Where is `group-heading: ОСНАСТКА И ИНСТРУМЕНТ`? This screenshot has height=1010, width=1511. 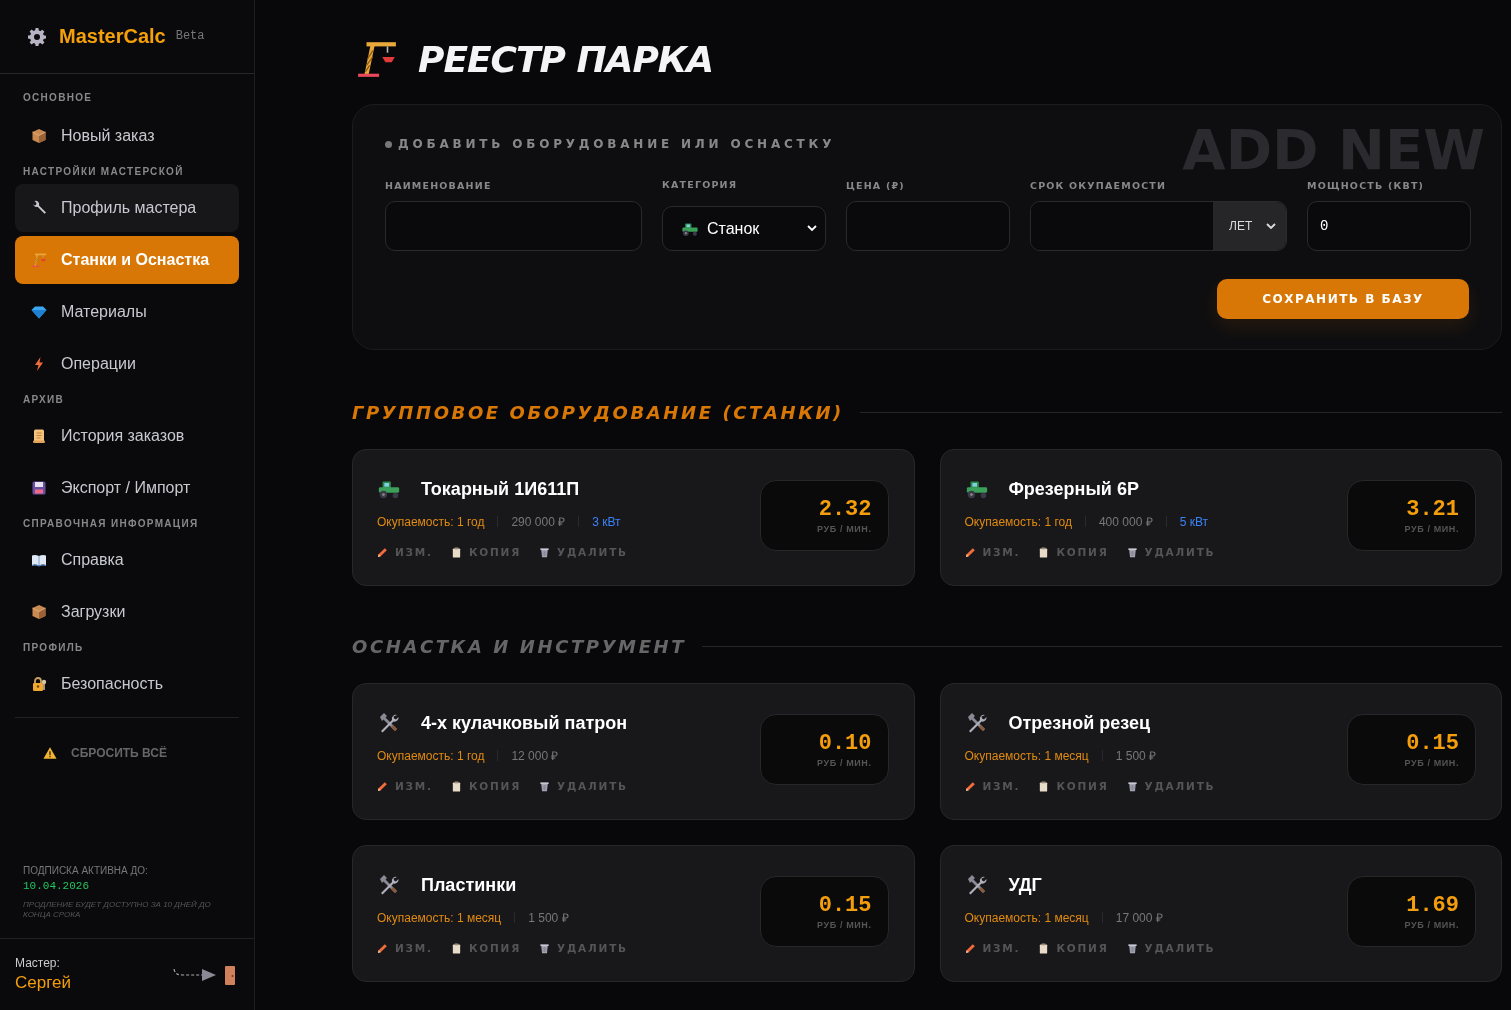 group-heading: ОСНАСТКА И ИНСТРУМЕНТ is located at coordinates (519, 646).